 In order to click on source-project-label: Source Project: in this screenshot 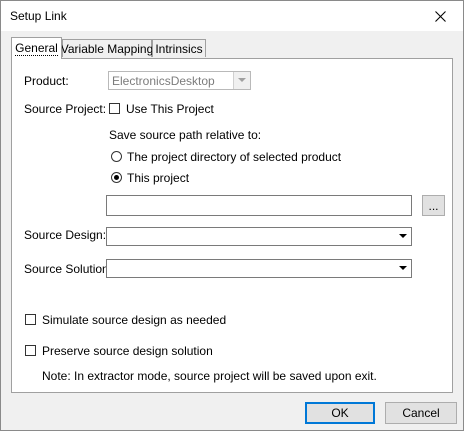, I will do `click(65, 109)`.